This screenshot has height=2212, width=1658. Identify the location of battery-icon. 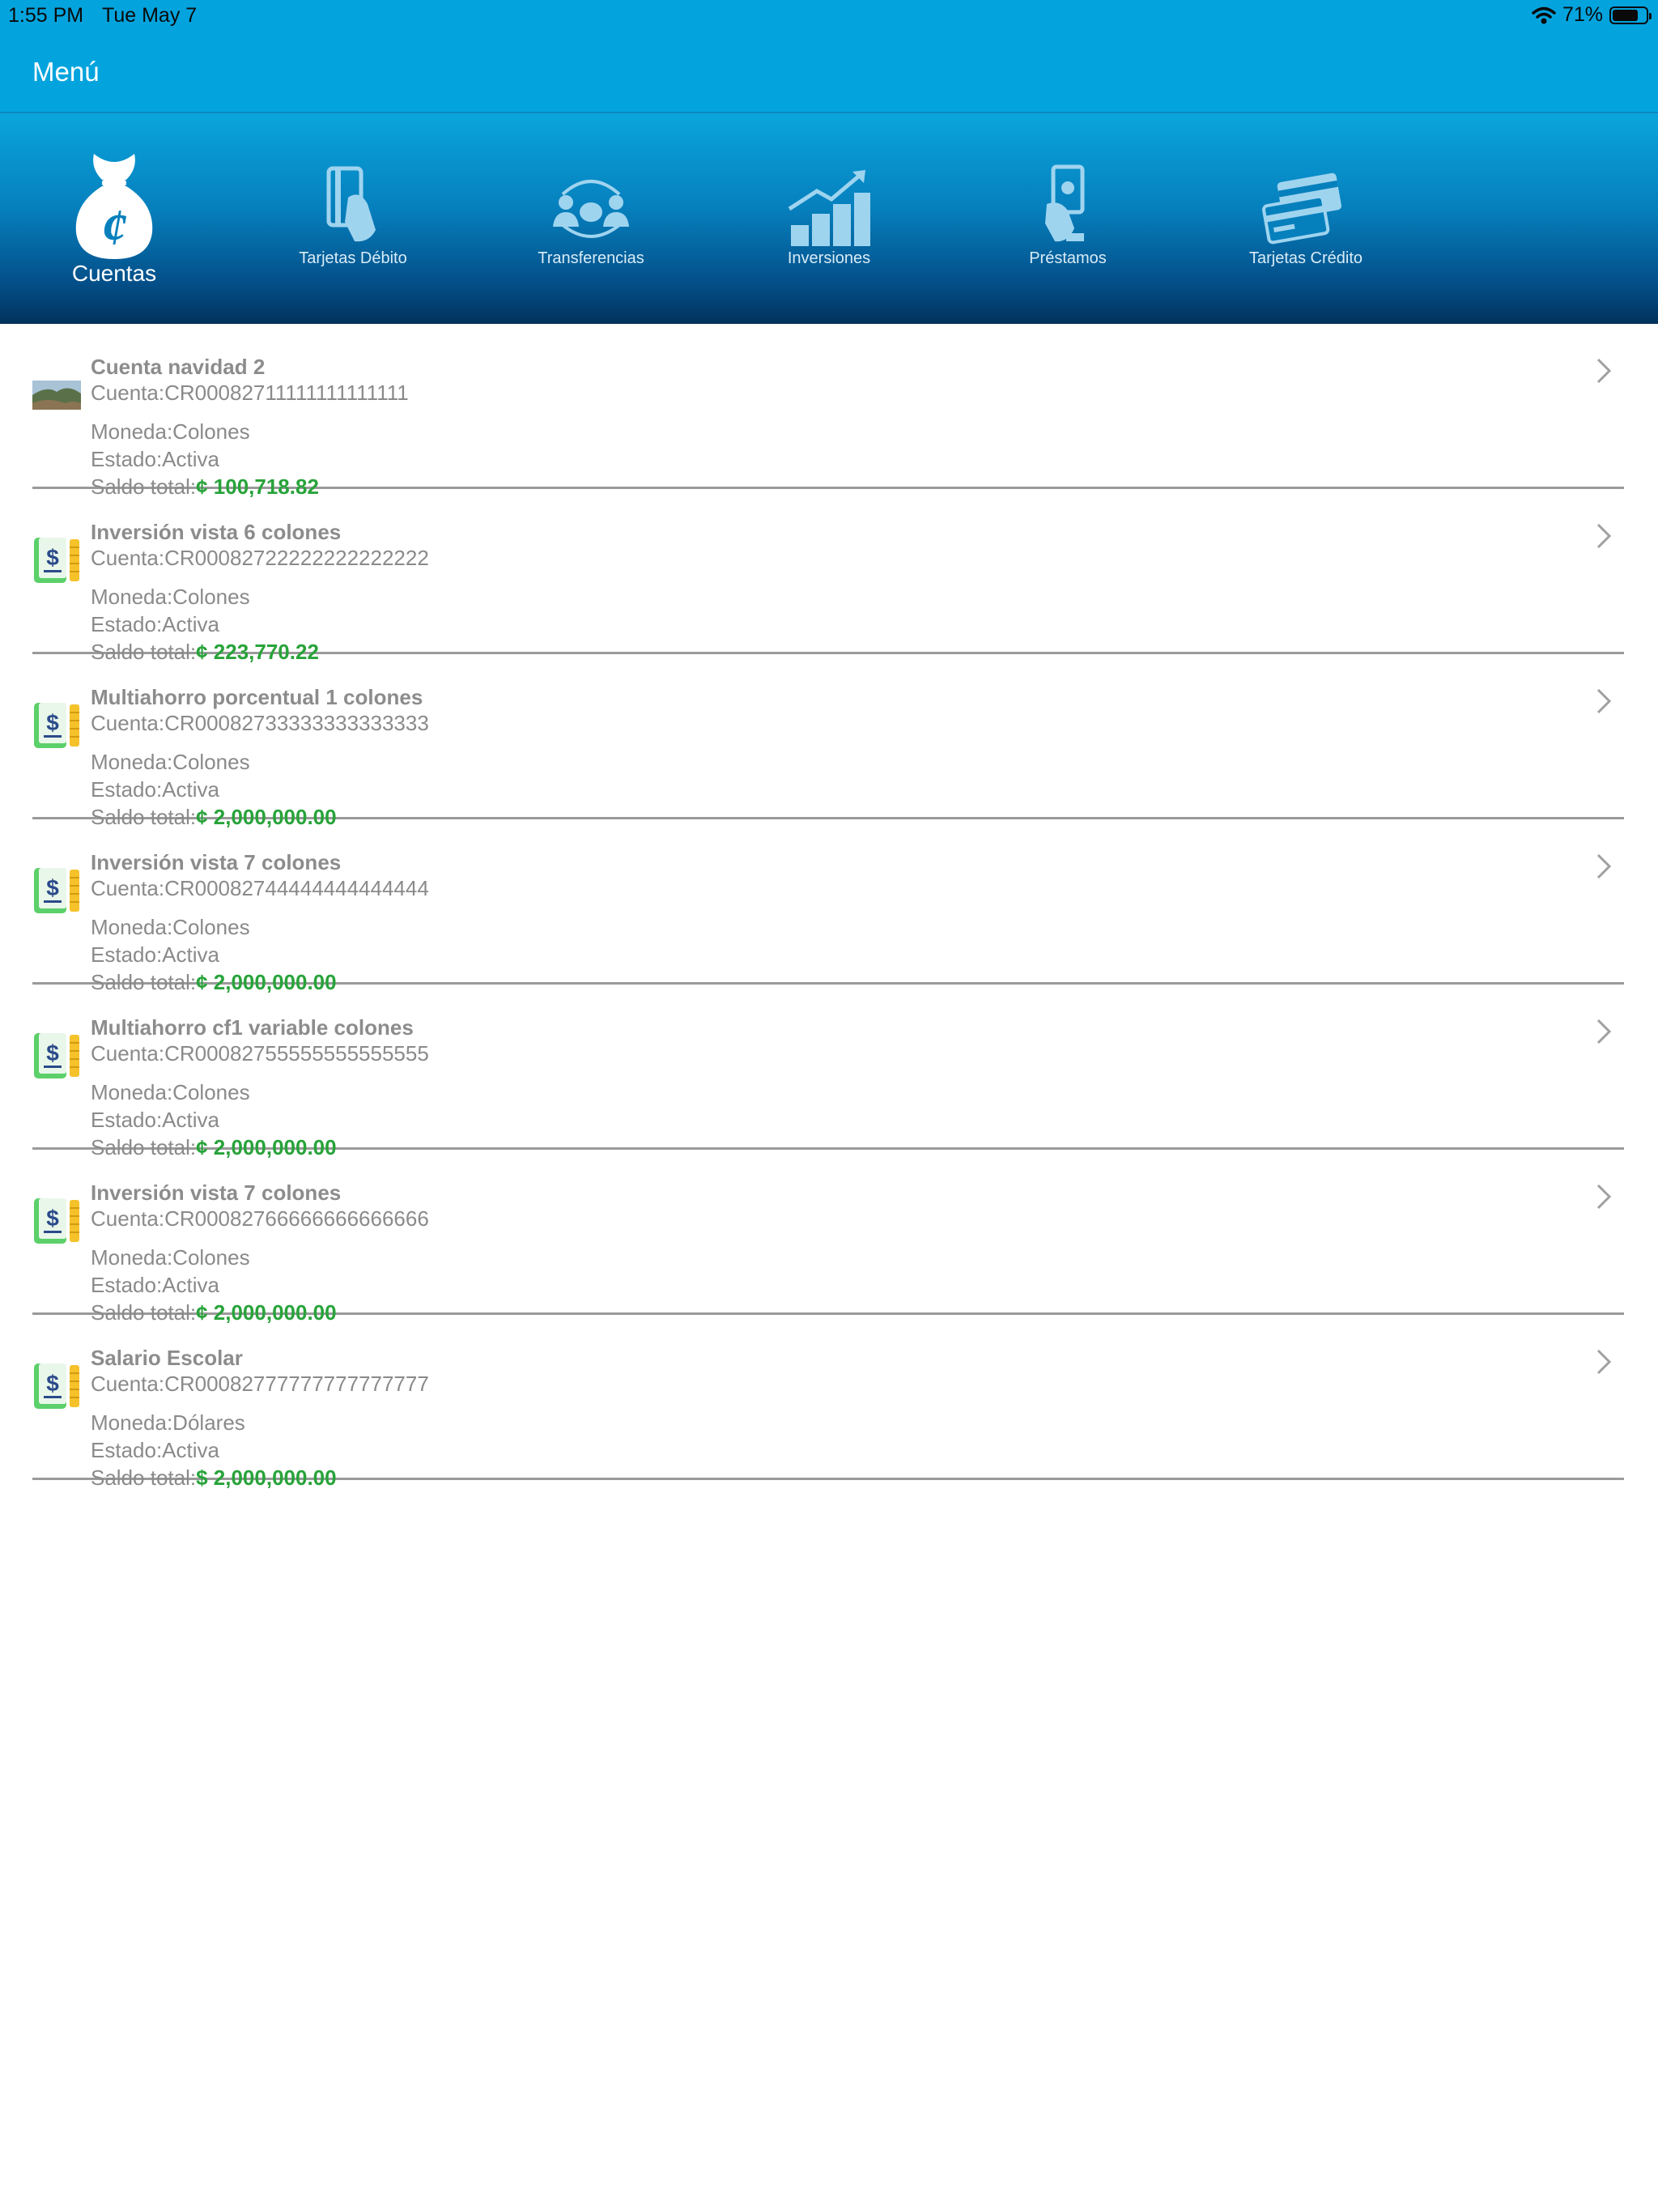
(1630, 15).